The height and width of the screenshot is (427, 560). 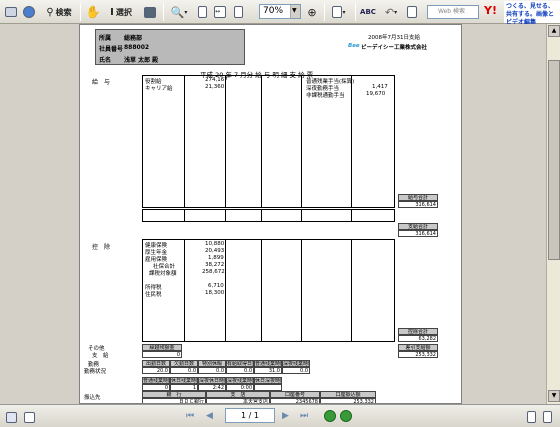 I want to click on bank-header: 支 店, so click(x=238, y=394).